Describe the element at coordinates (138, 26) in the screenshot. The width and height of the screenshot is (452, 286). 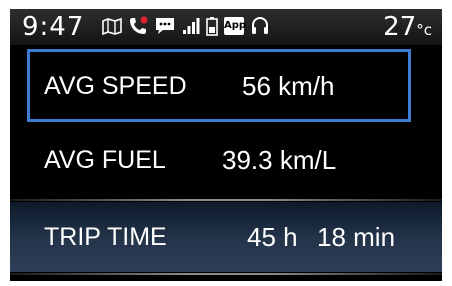
I see `phone-icon` at that location.